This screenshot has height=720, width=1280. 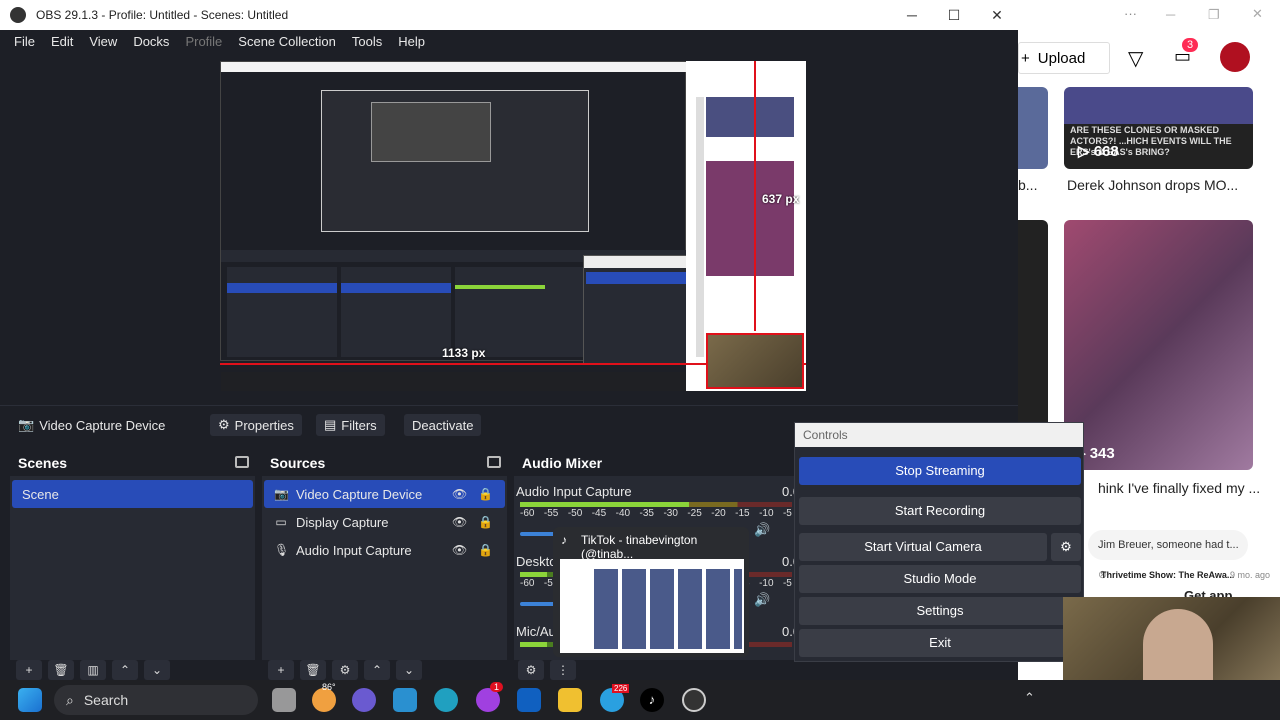 What do you see at coordinates (281, 522) in the screenshot?
I see `monitor-icon: ▭` at bounding box center [281, 522].